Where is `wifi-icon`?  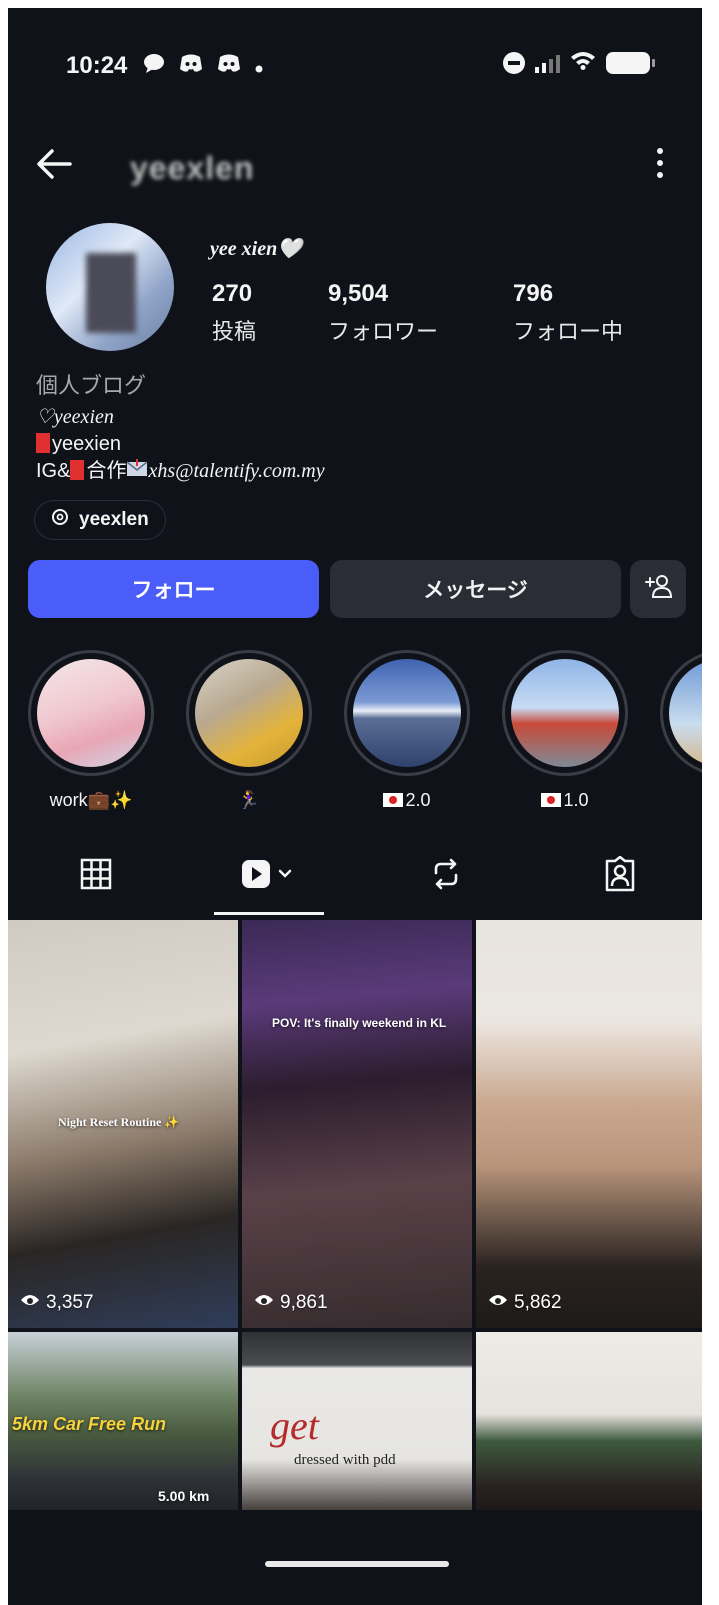
wifi-icon is located at coordinates (583, 63).